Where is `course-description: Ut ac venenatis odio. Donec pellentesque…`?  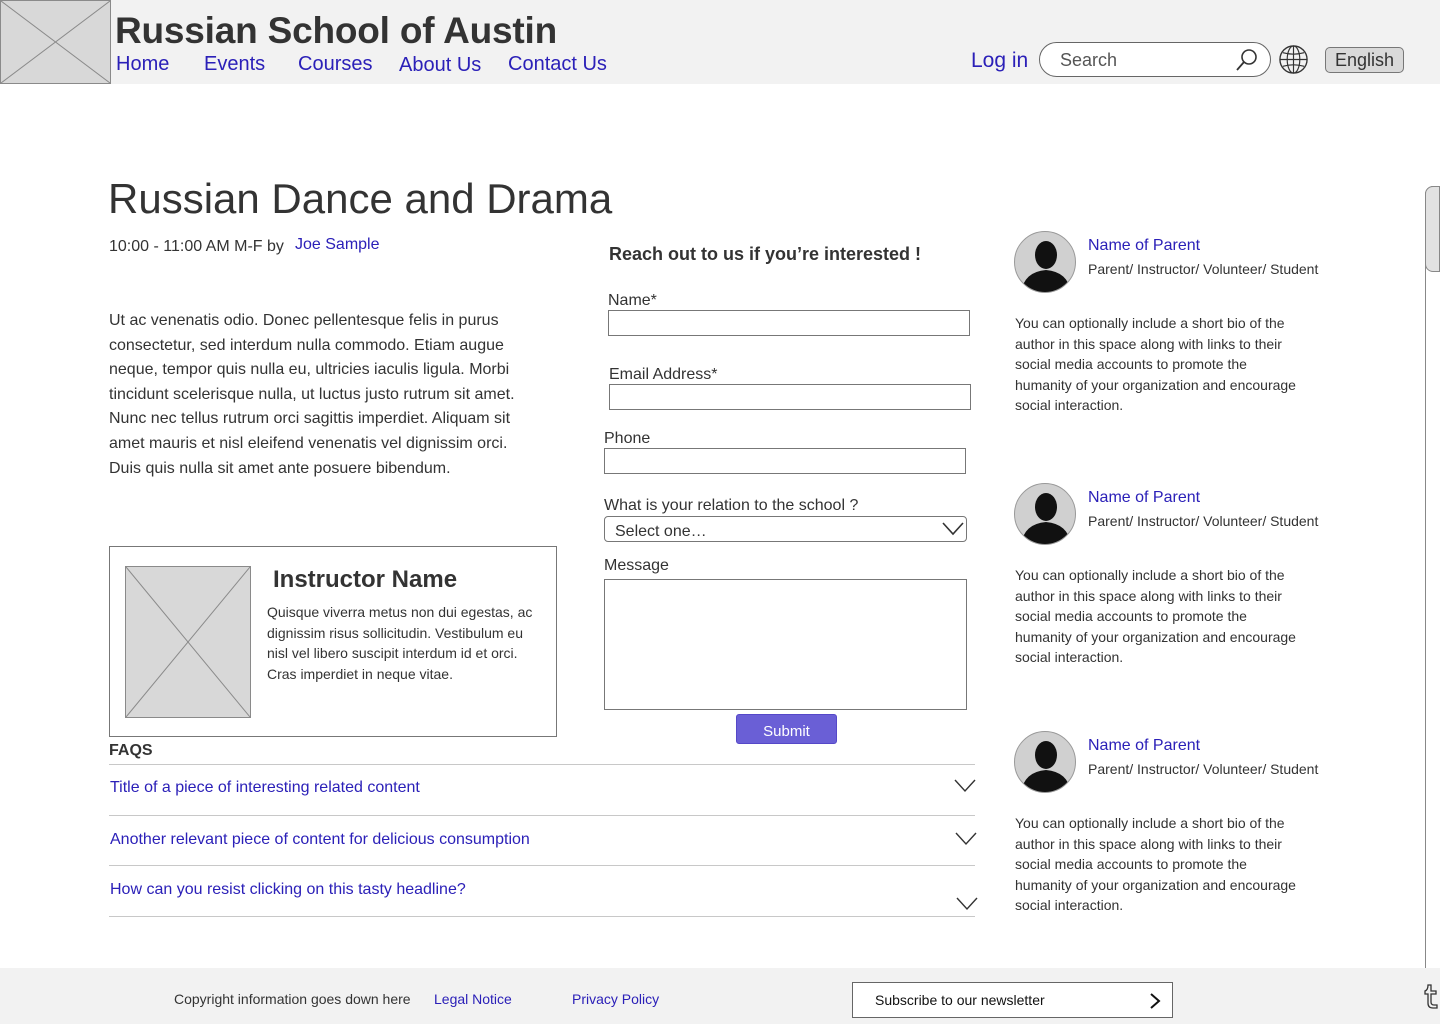 course-description: Ut ac venenatis odio. Donec pellentesque… is located at coordinates (312, 394).